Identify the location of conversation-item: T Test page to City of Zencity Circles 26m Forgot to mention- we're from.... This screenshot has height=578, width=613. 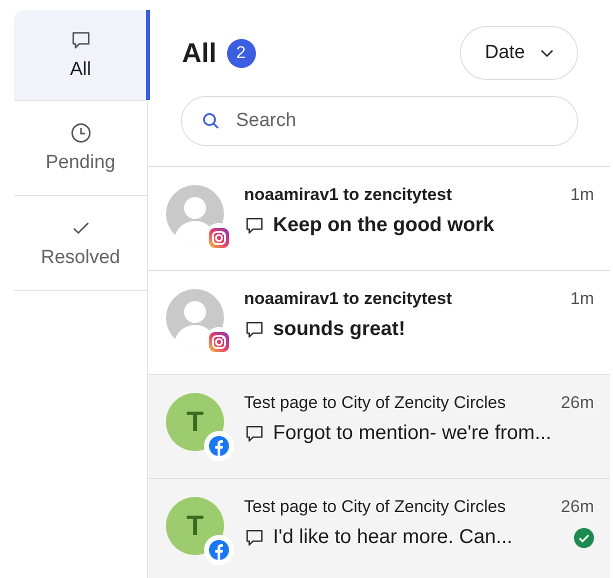
(379, 427).